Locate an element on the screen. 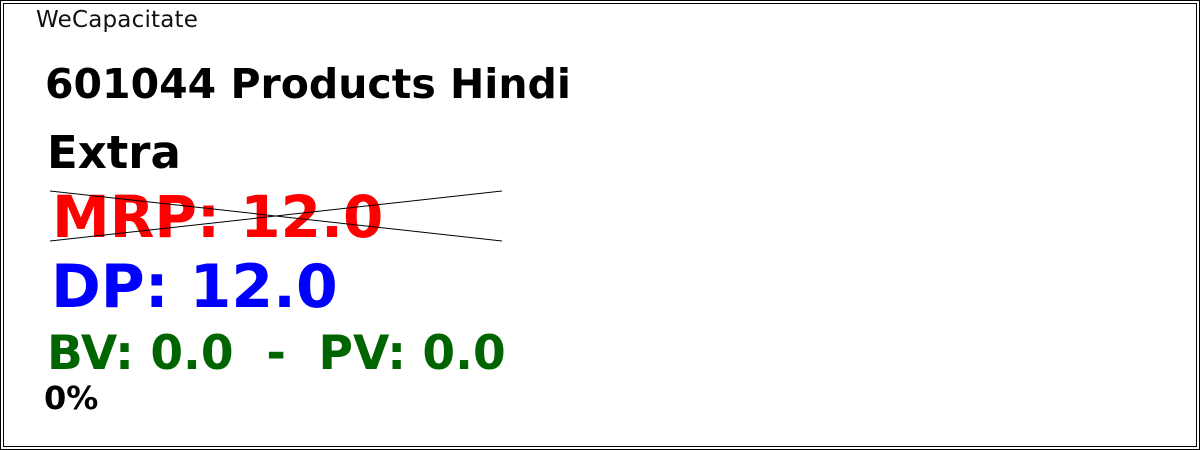  mrp-block: MRP: 12.0 is located at coordinates (276, 217).